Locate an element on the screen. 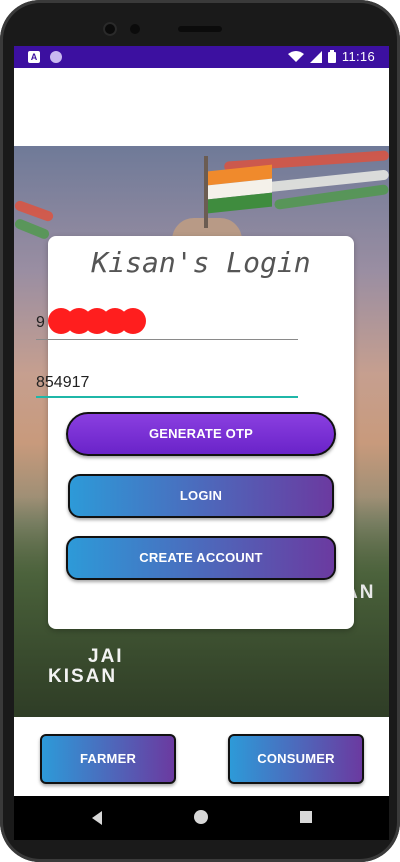  phone-number-visible-digit: 9 is located at coordinates (40, 322).